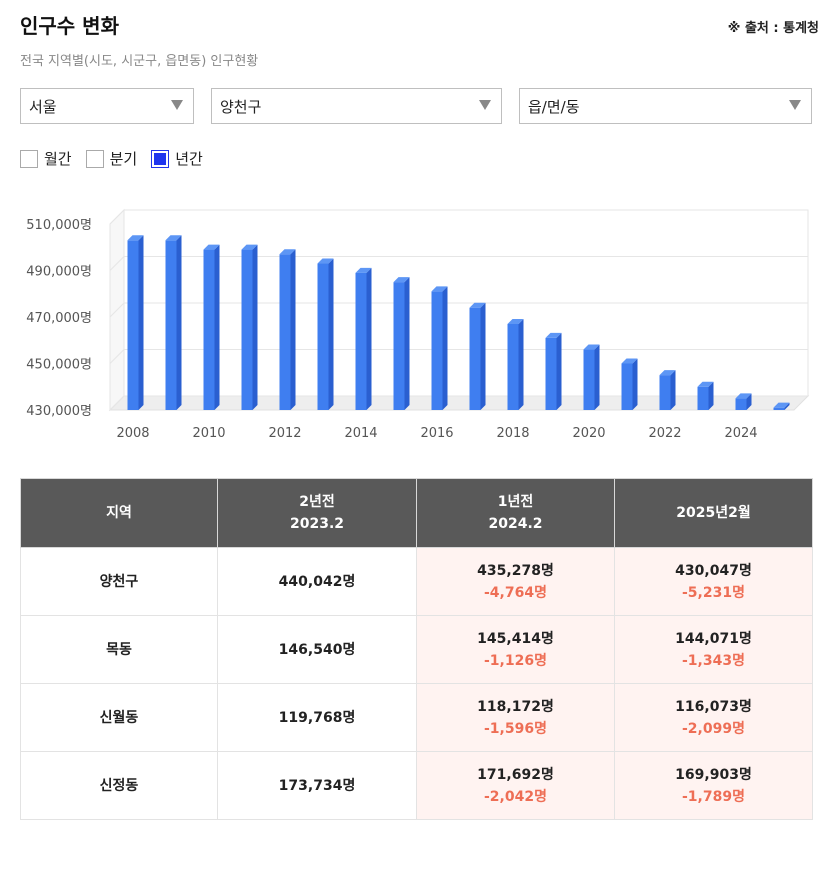 The width and height of the screenshot is (827, 882). What do you see at coordinates (123, 159) in the screenshot?
I see `quarterly-label: 분기` at bounding box center [123, 159].